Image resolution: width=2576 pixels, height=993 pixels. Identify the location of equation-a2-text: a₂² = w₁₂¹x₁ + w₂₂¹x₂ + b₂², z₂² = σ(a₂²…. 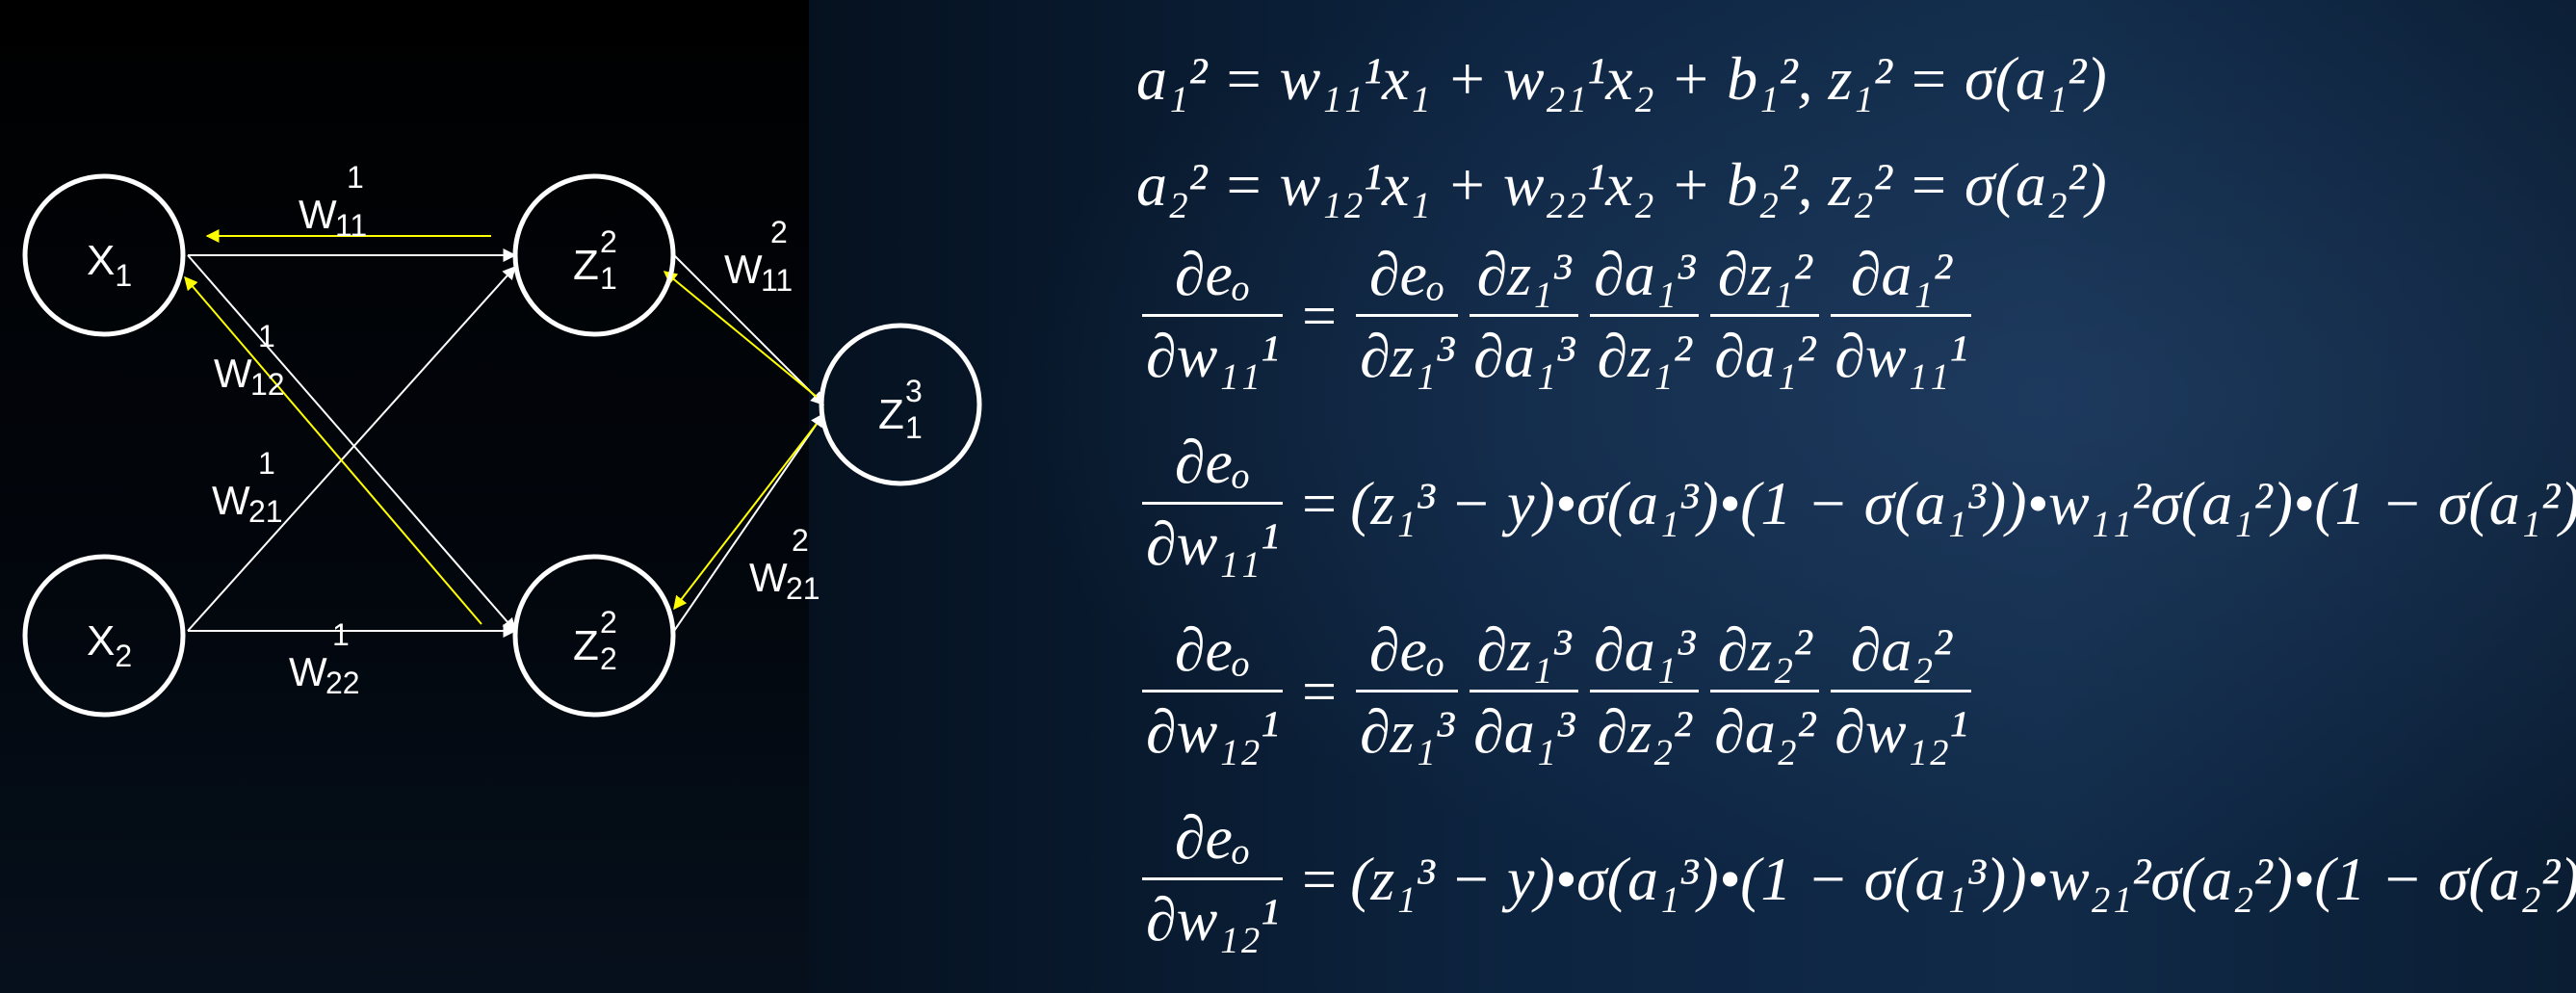
(1621, 184).